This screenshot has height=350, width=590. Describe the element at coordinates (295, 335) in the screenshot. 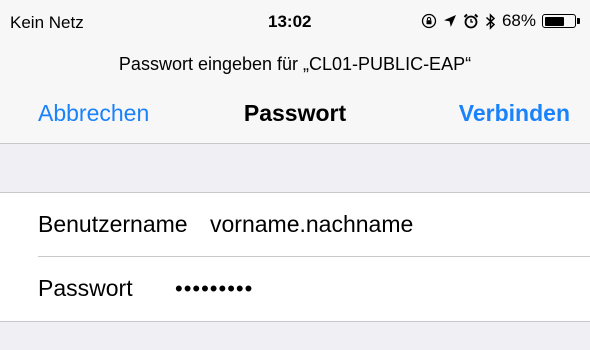

I see `bottom-background` at that location.